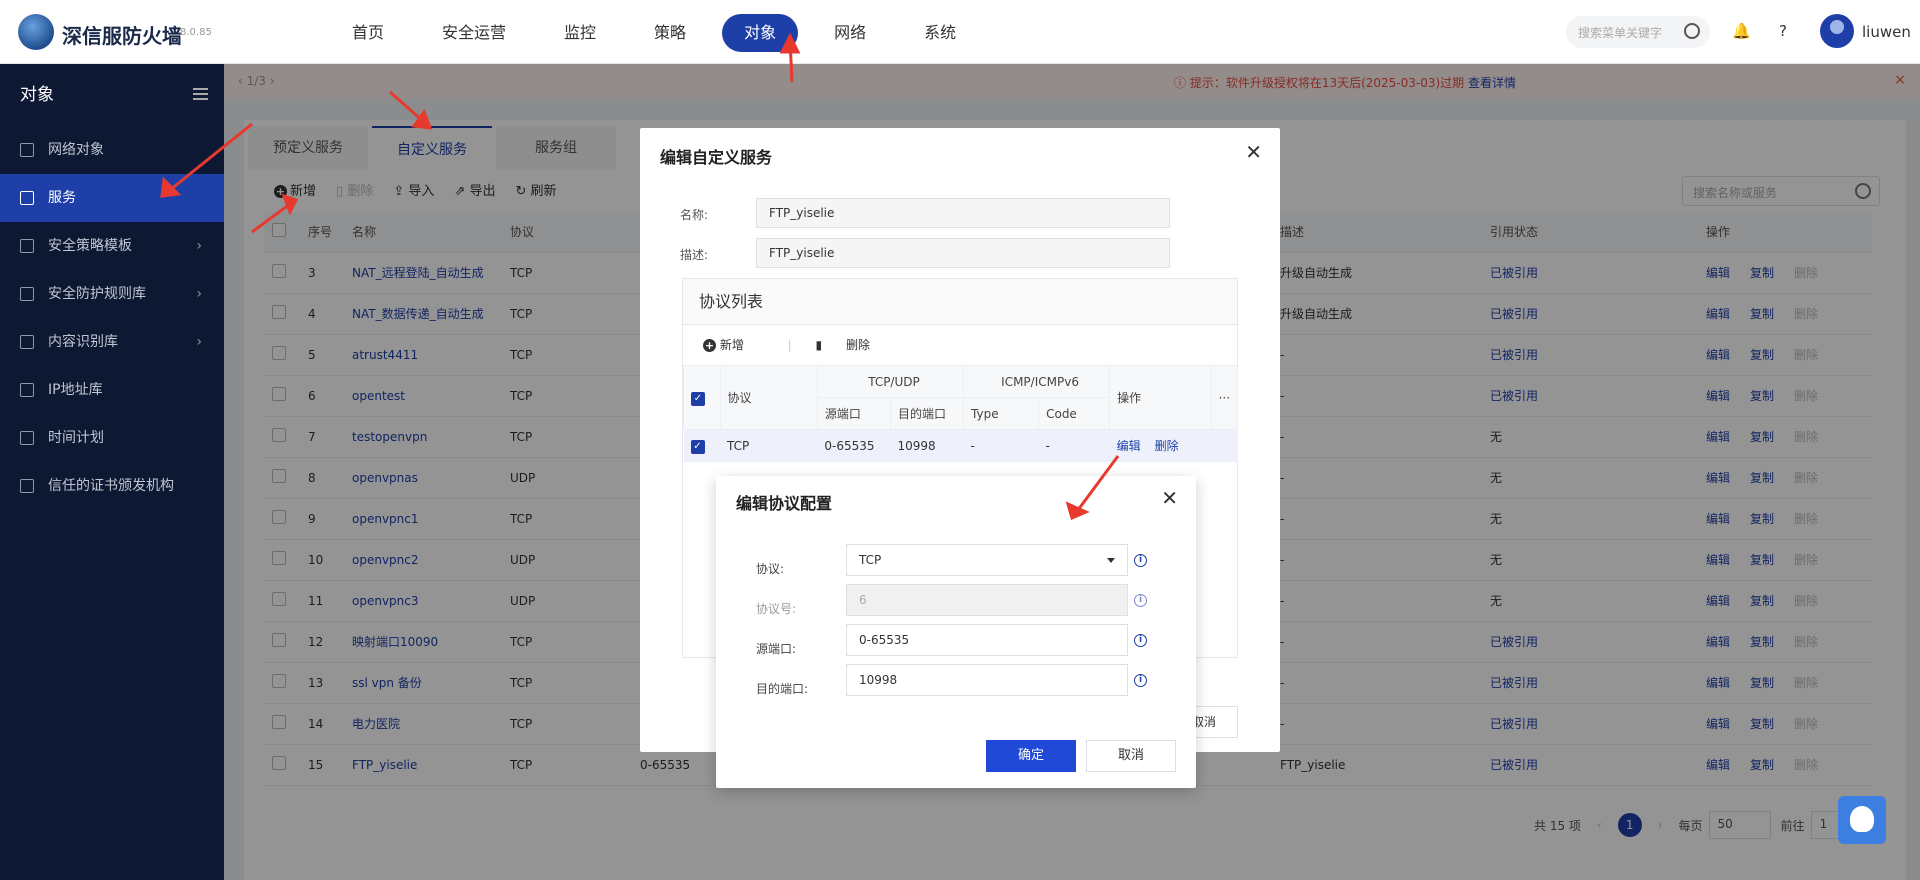  What do you see at coordinates (776, 609) in the screenshot?
I see `protocol-number-label: 协议号:` at bounding box center [776, 609].